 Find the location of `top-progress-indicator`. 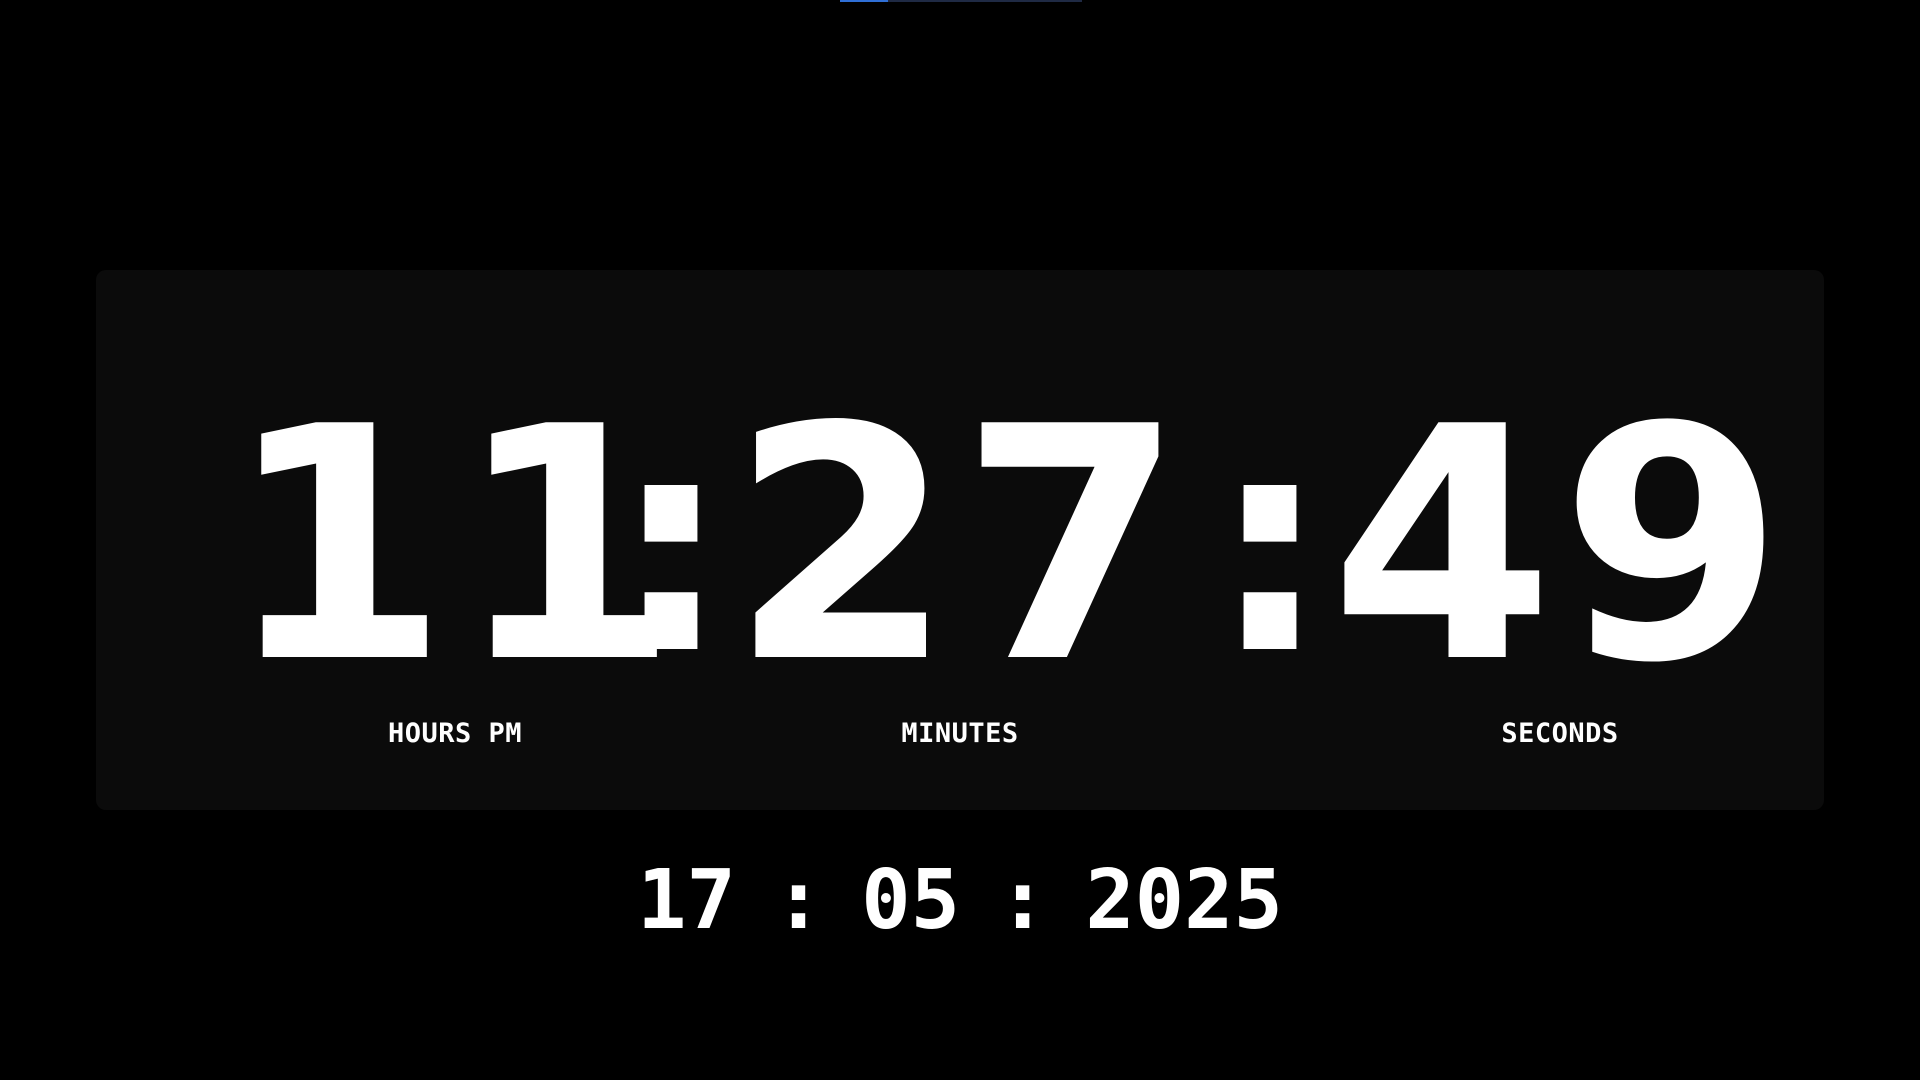

top-progress-indicator is located at coordinates (961, 1).